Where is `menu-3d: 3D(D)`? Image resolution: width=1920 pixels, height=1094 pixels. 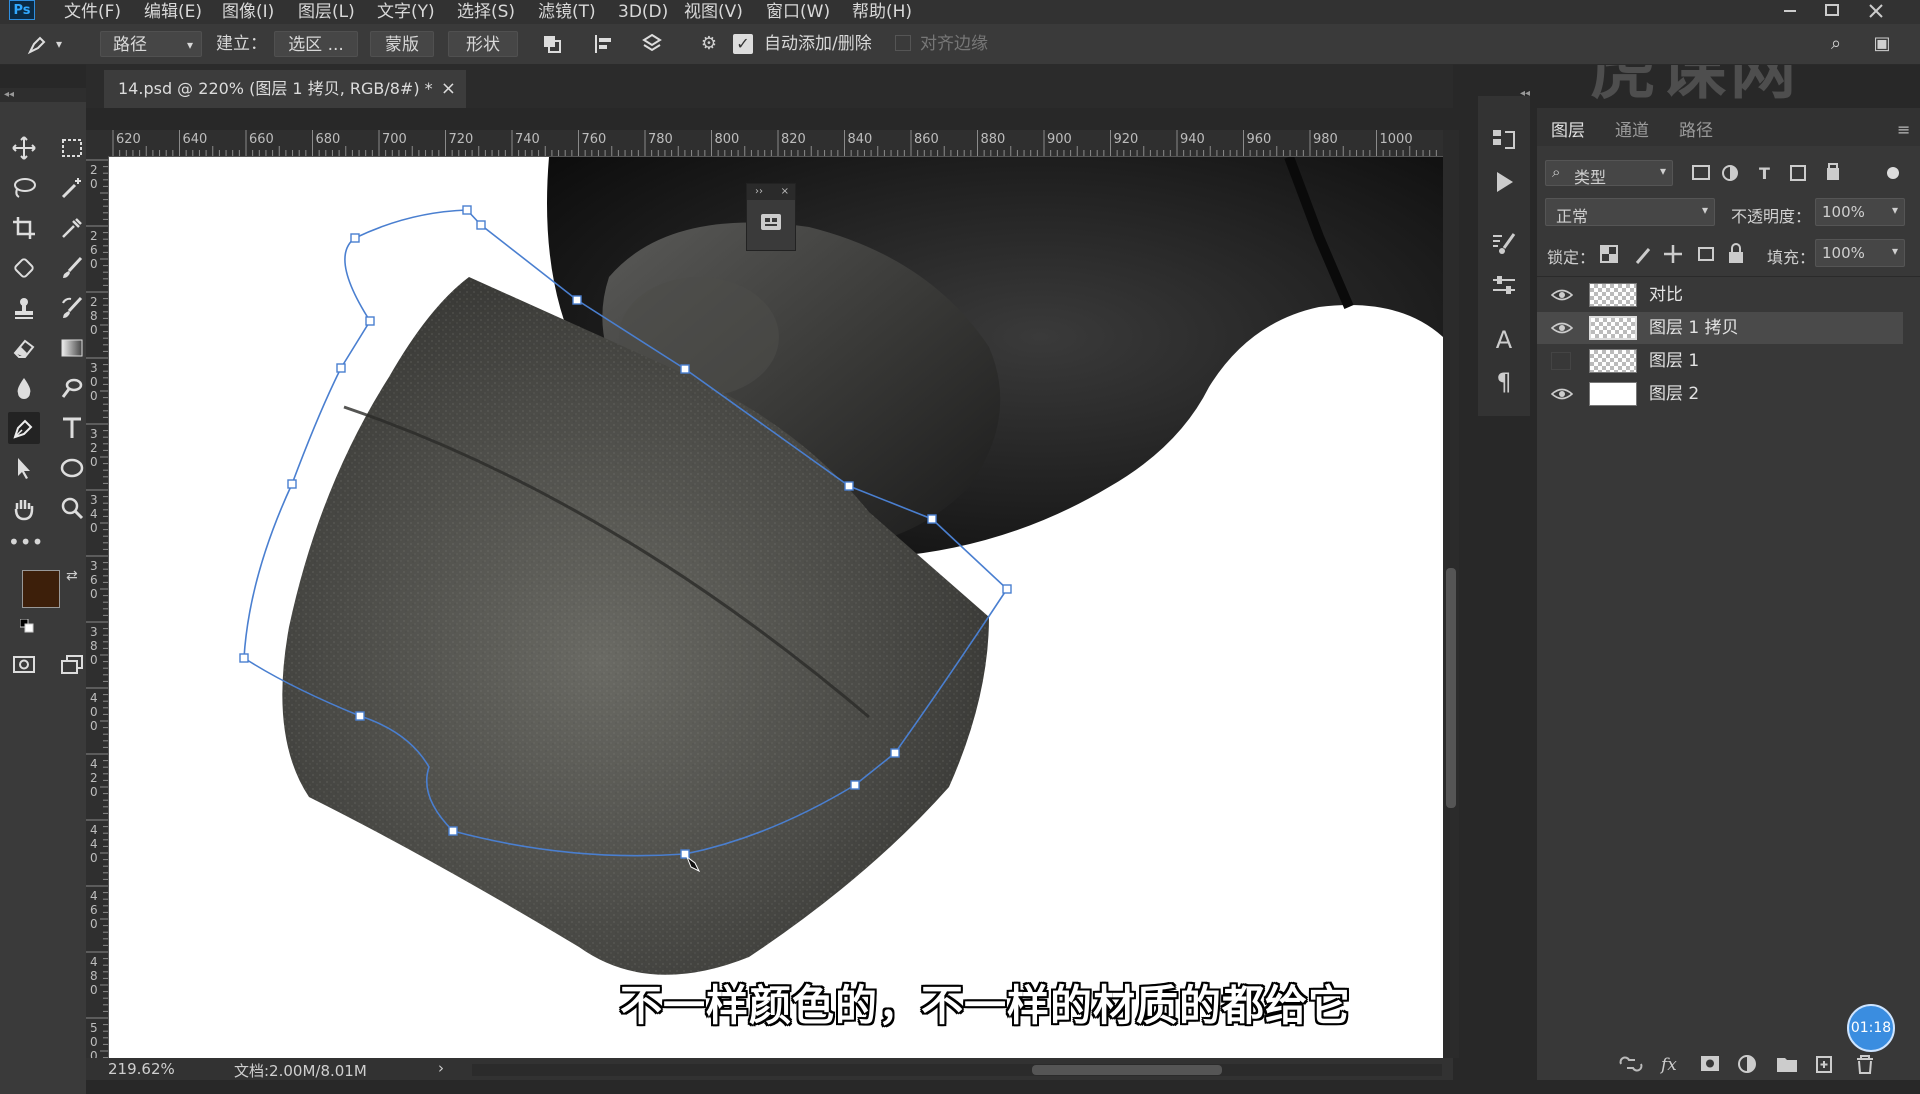
menu-3d: 3D(D) is located at coordinates (643, 12).